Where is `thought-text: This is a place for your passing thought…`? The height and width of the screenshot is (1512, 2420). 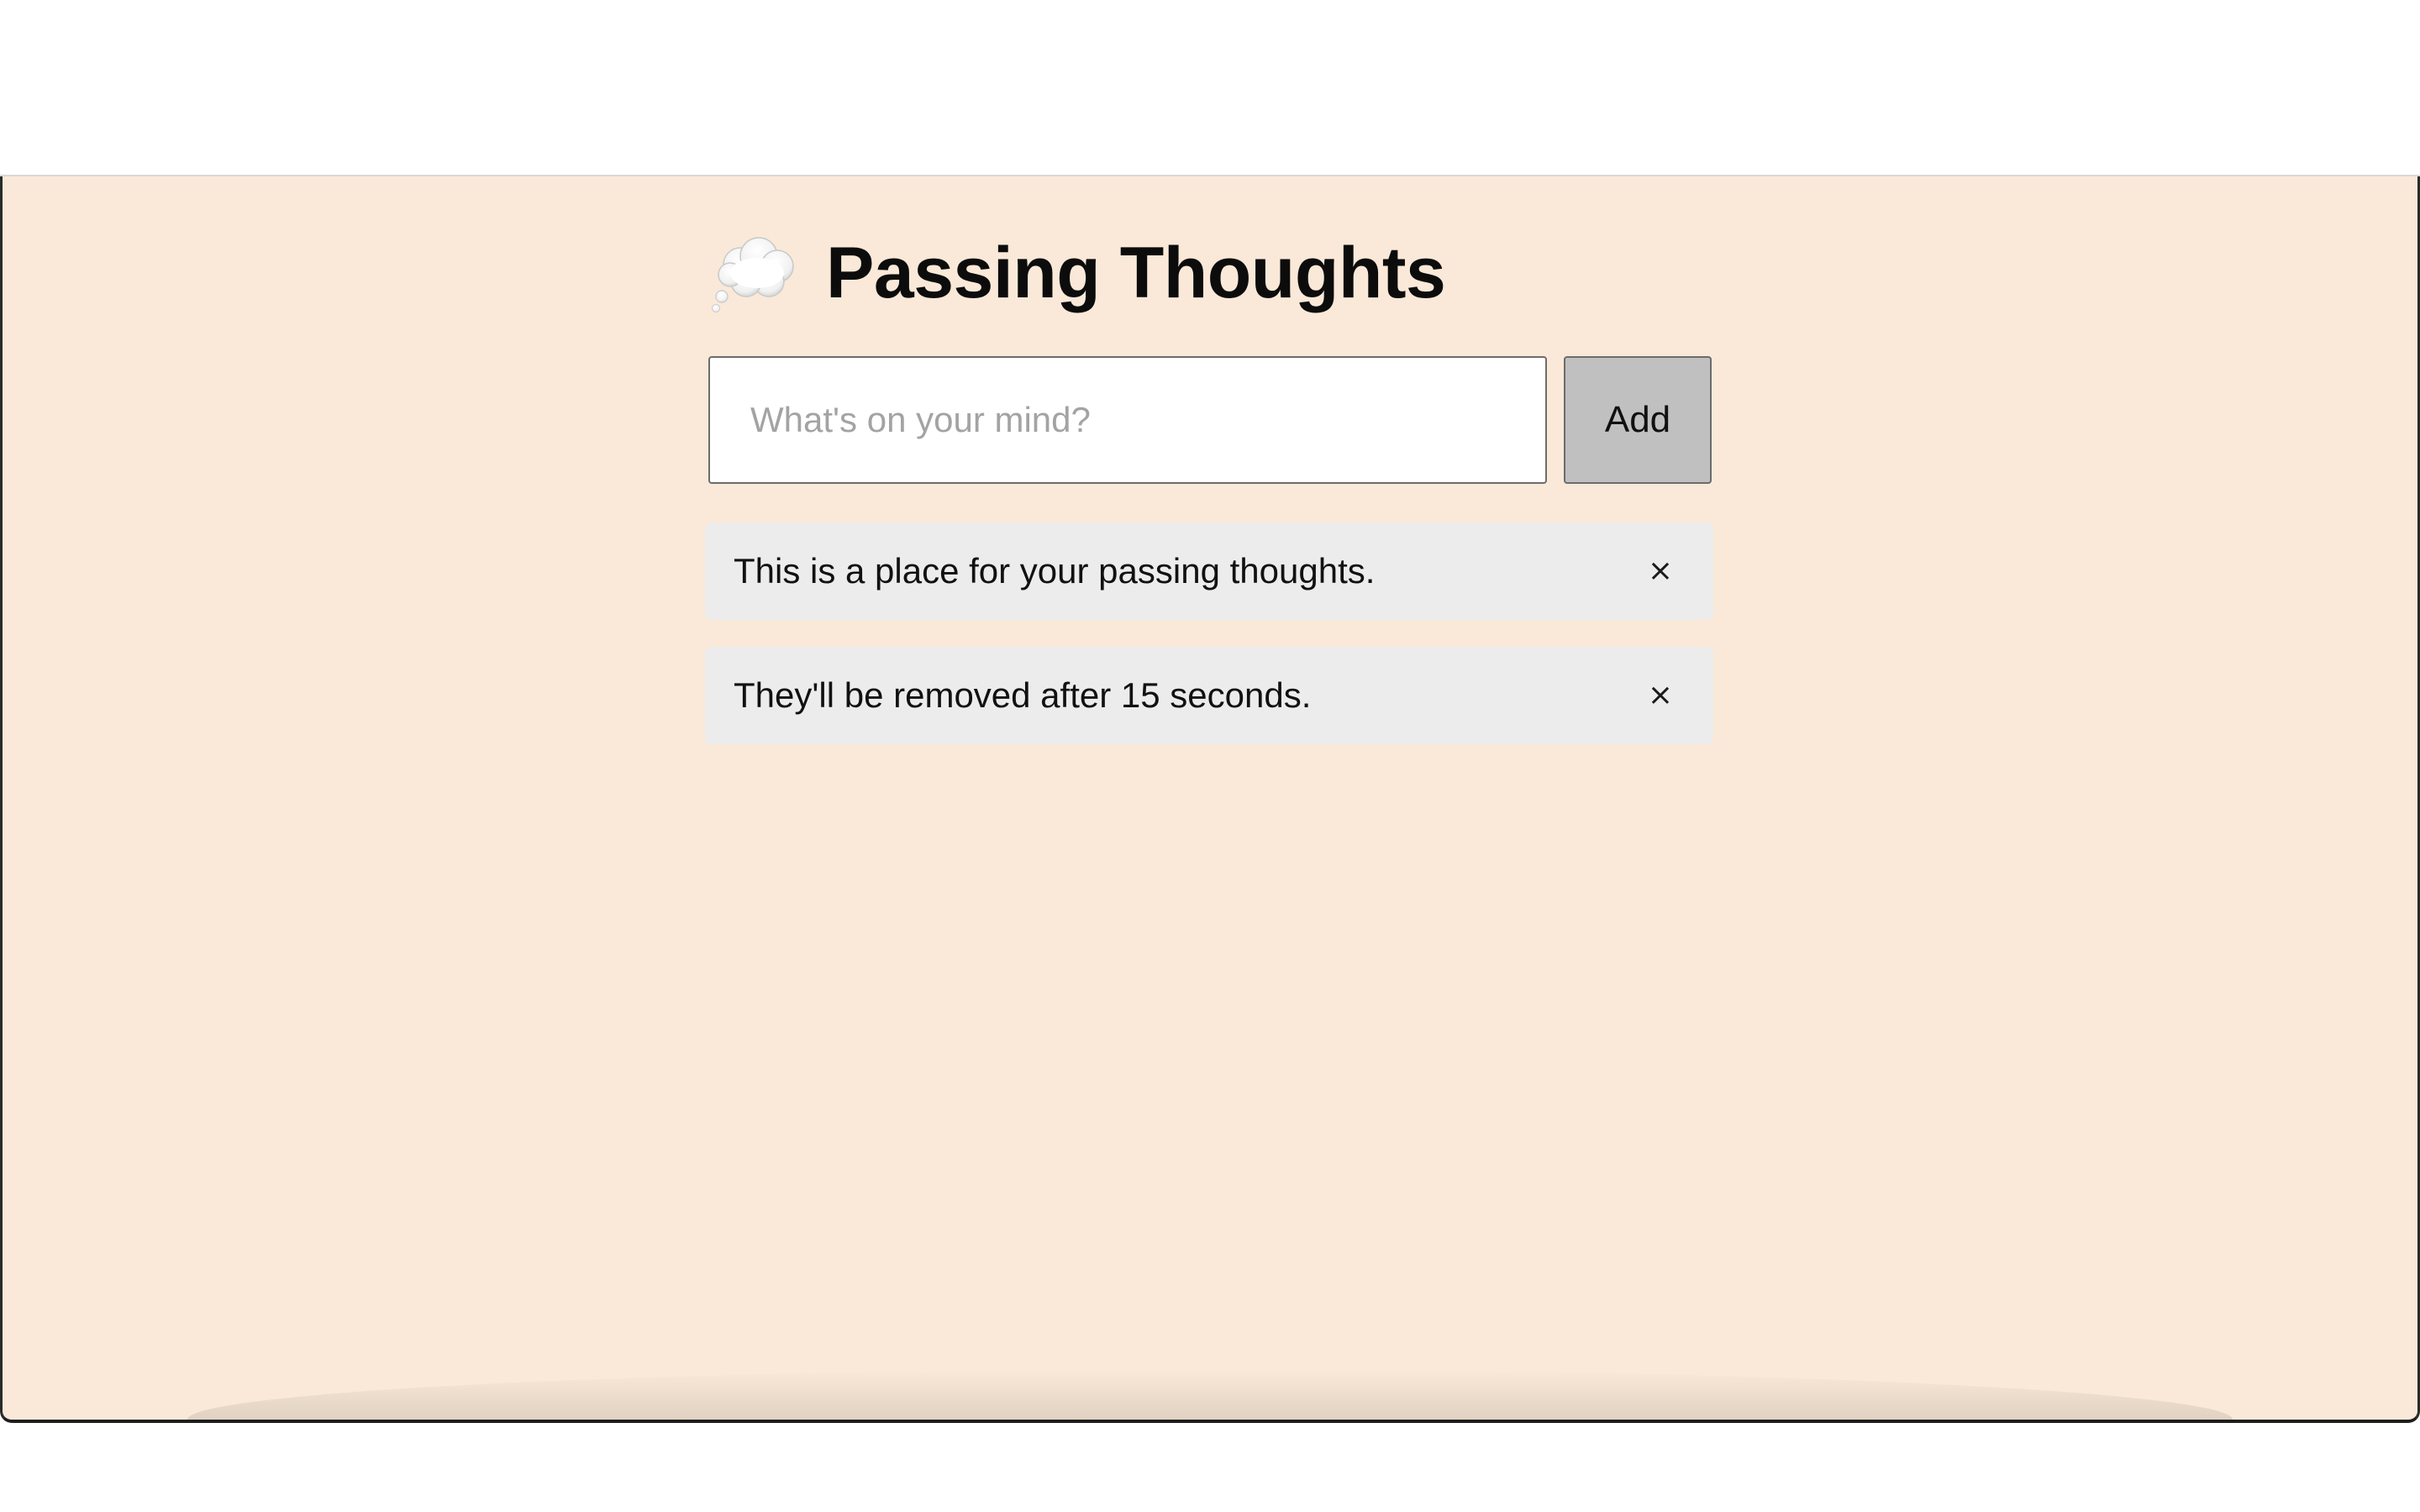
thought-text: This is a place for your passing thought… is located at coordinates (1055, 571).